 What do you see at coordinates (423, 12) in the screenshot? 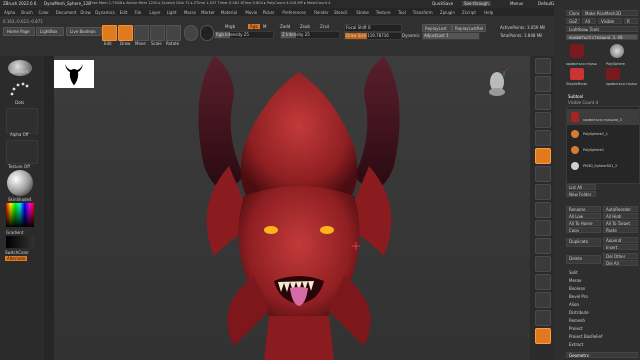
I see `menu-transform: Transform` at bounding box center [423, 12].